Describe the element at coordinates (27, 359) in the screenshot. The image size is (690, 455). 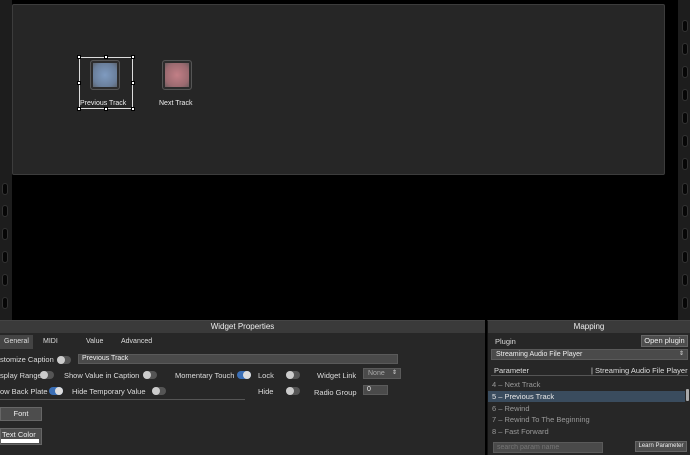
I see `customize-caption-label: stomize Caption` at that location.